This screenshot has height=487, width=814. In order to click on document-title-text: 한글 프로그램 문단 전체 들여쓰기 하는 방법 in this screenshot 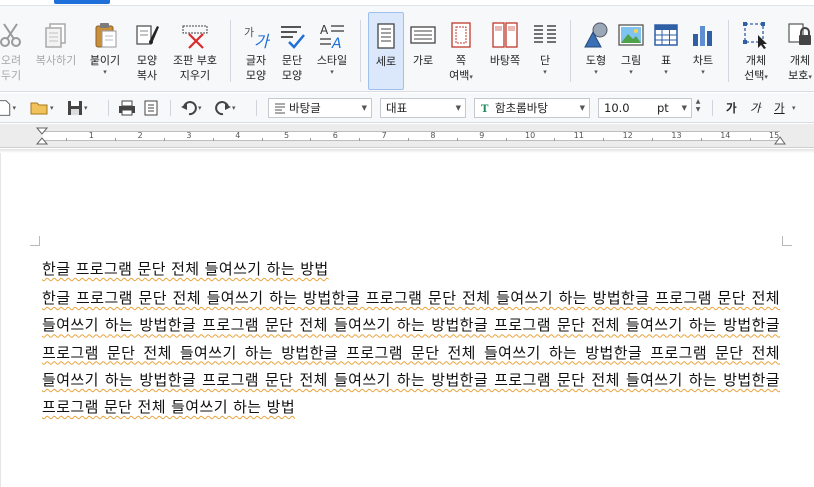, I will do `click(185, 269)`.